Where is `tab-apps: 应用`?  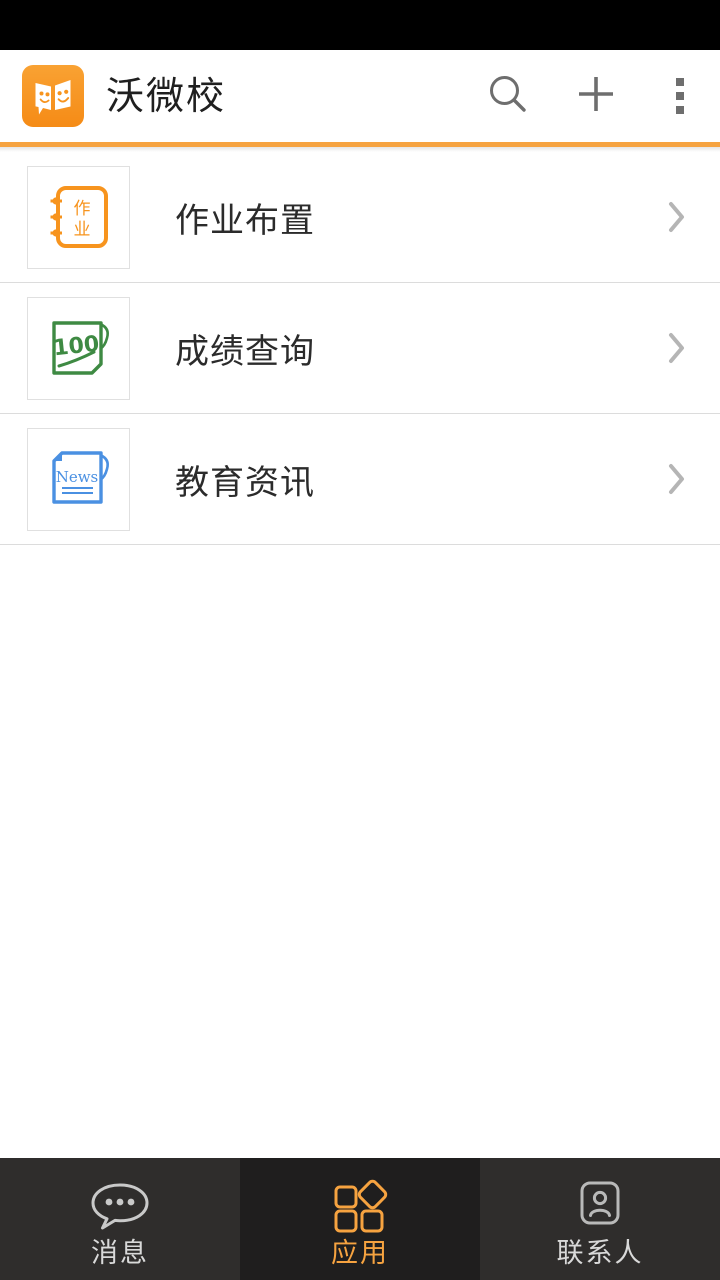 tab-apps: 应用 is located at coordinates (360, 1219).